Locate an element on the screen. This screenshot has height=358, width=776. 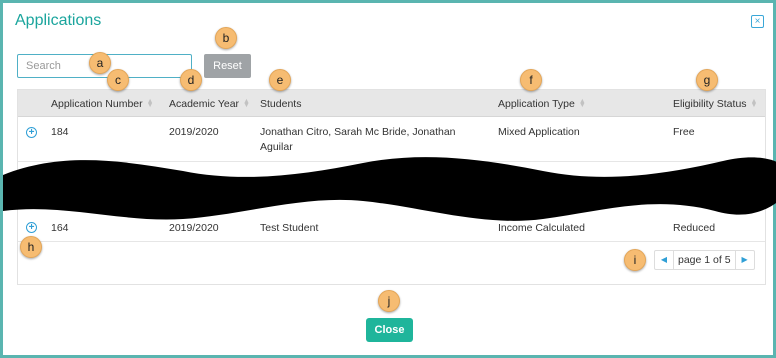
column-header-students: Students is located at coordinates (280, 104).